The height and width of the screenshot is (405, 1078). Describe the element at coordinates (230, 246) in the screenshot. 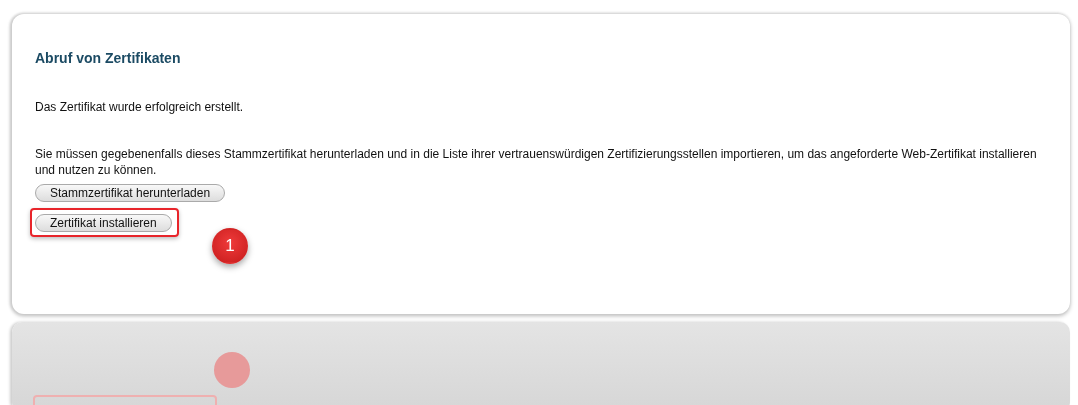

I see `step-badge: 1` at that location.